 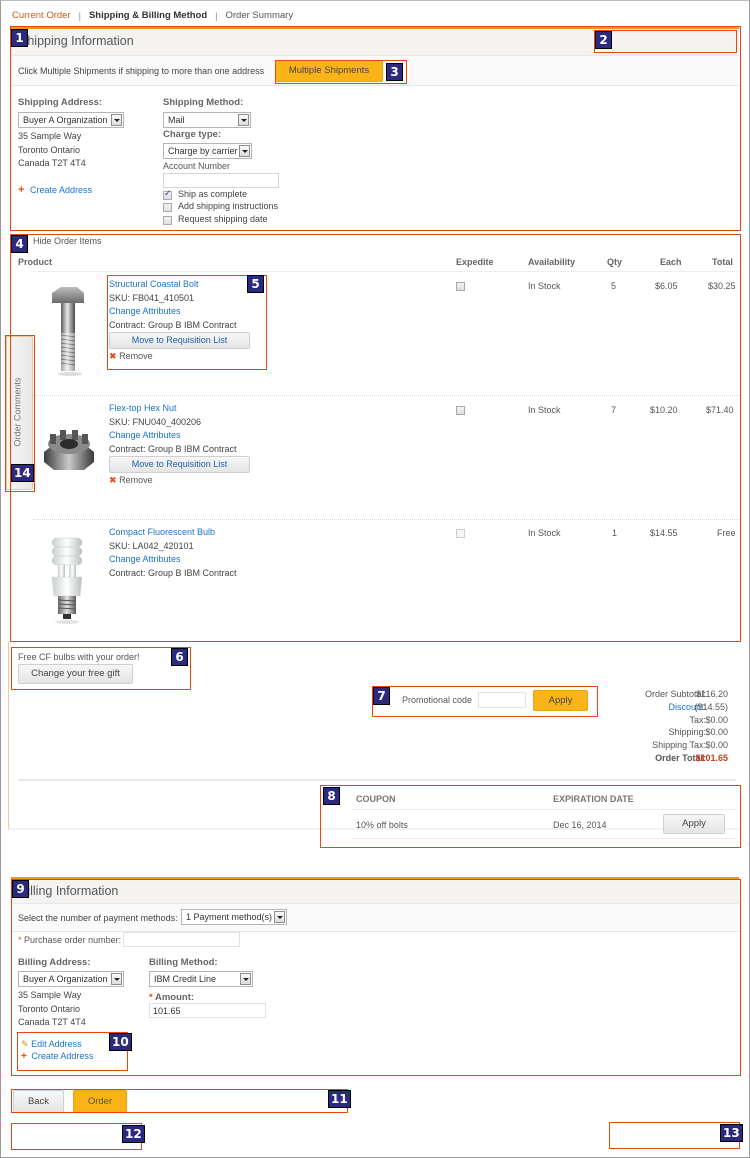 I want to click on breadcrumb-order-summary: Order Summary, so click(x=259, y=15).